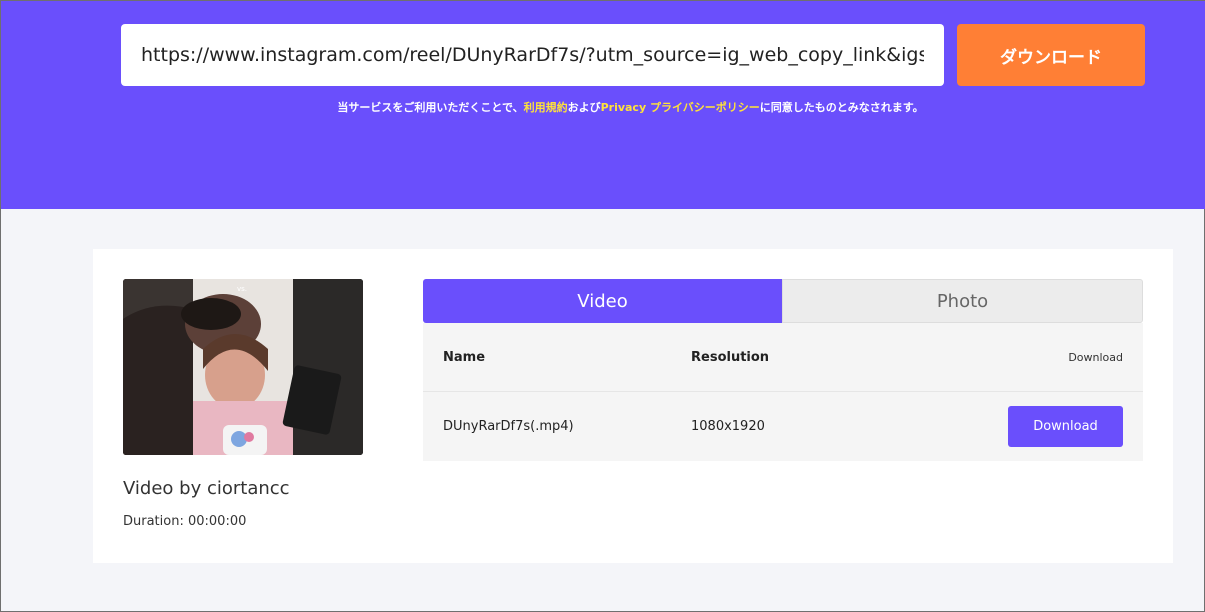 This screenshot has height=612, width=1205. I want to click on header-resolution: Resolution, so click(730, 357).